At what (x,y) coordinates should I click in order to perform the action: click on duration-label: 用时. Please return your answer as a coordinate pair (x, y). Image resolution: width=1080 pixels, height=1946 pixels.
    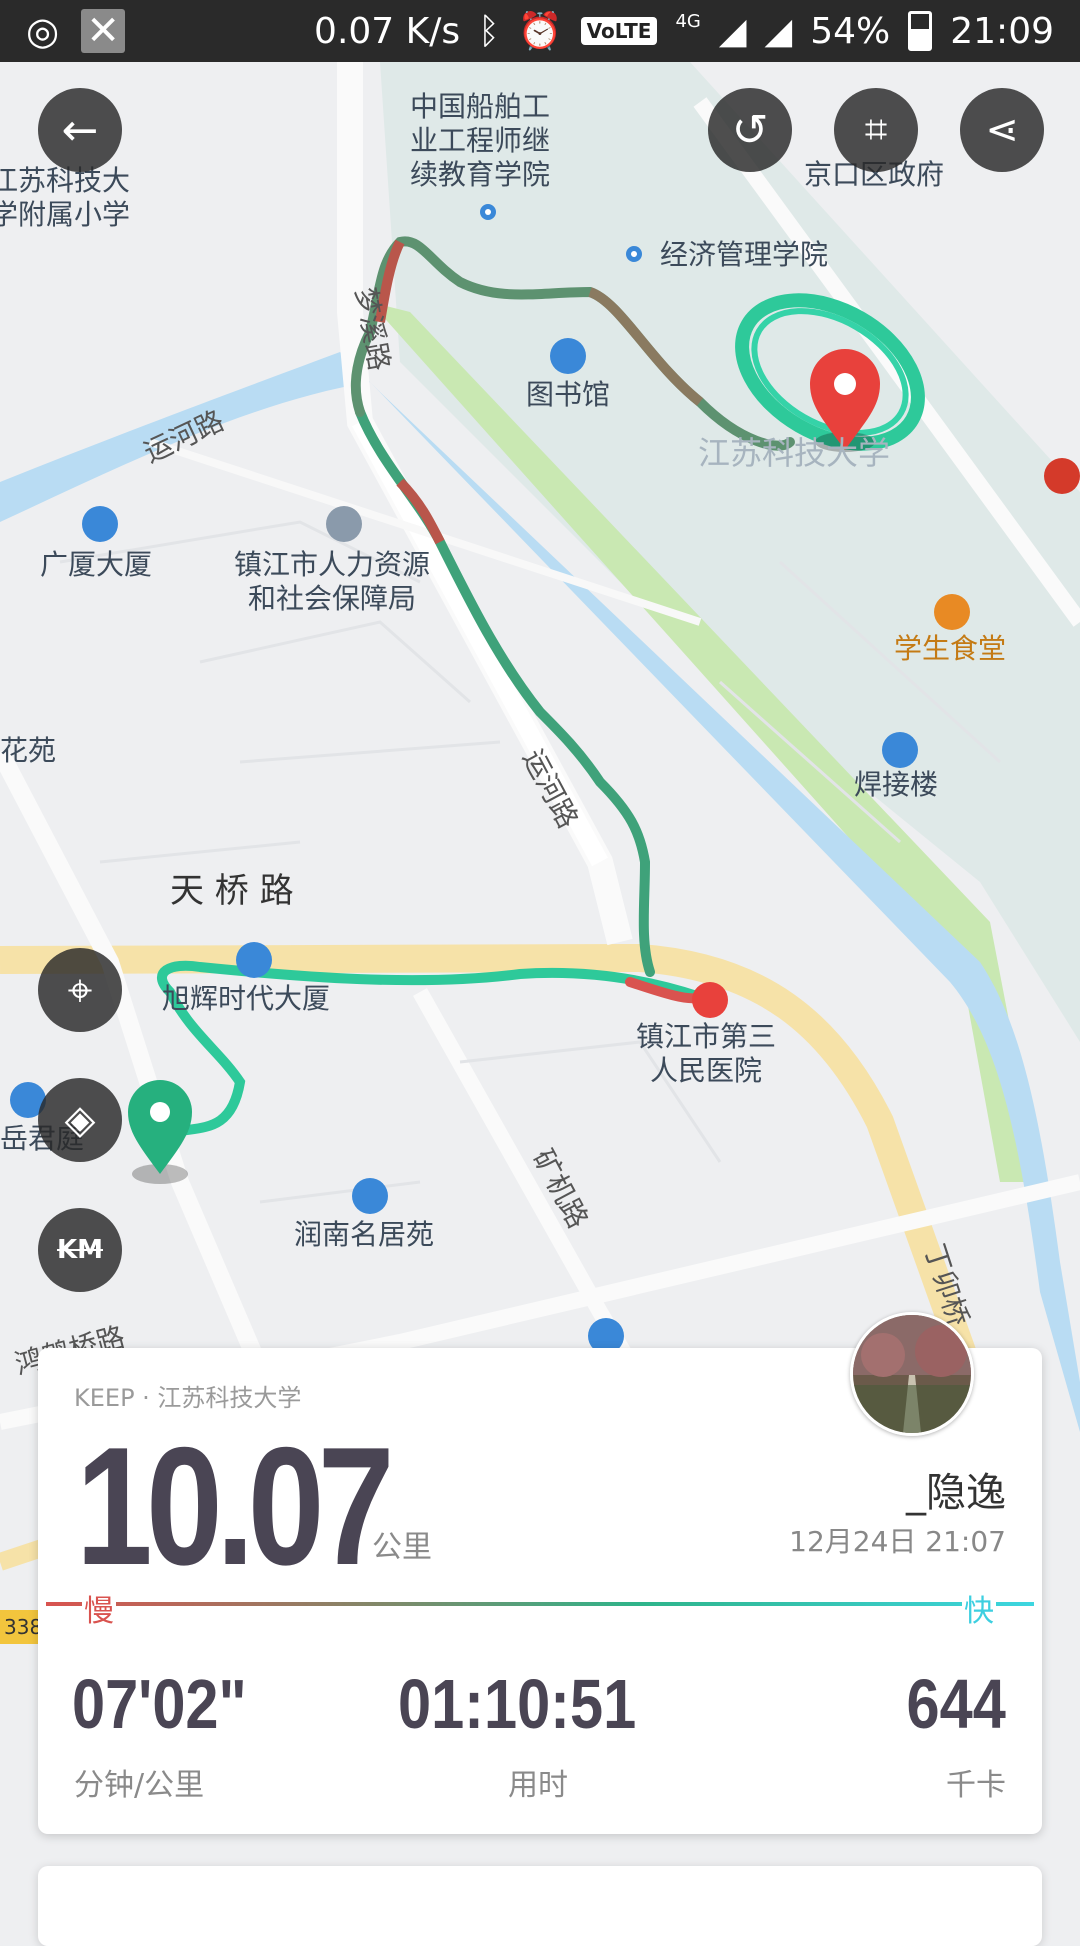
    Looking at the image, I should click on (538, 1785).